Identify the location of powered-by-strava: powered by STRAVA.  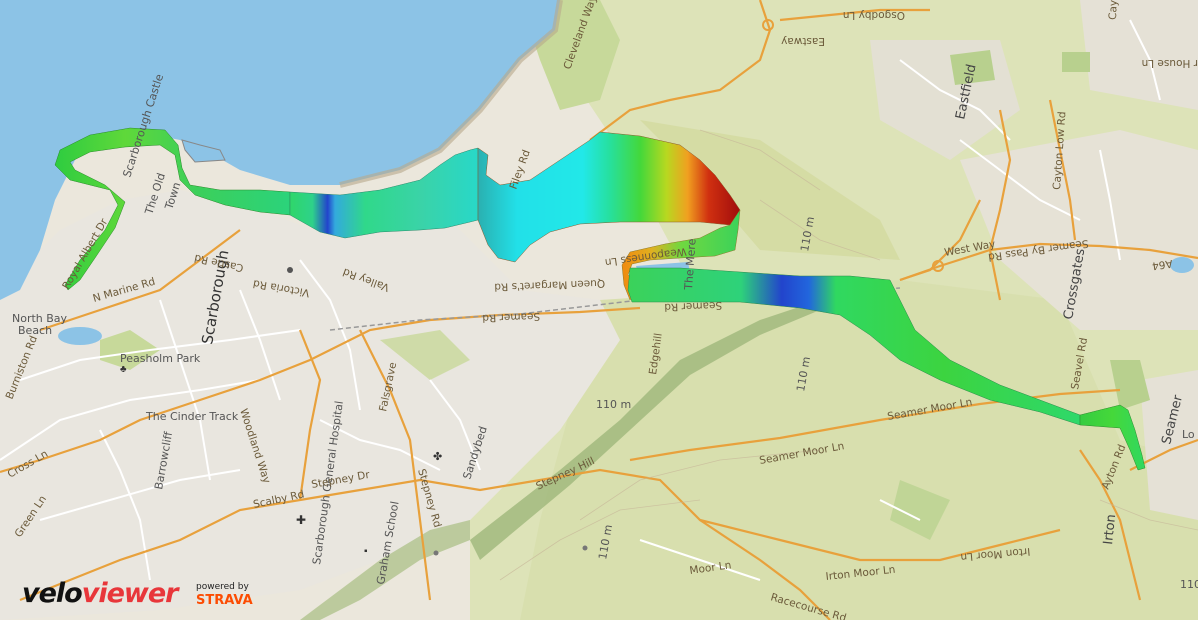
(224, 595).